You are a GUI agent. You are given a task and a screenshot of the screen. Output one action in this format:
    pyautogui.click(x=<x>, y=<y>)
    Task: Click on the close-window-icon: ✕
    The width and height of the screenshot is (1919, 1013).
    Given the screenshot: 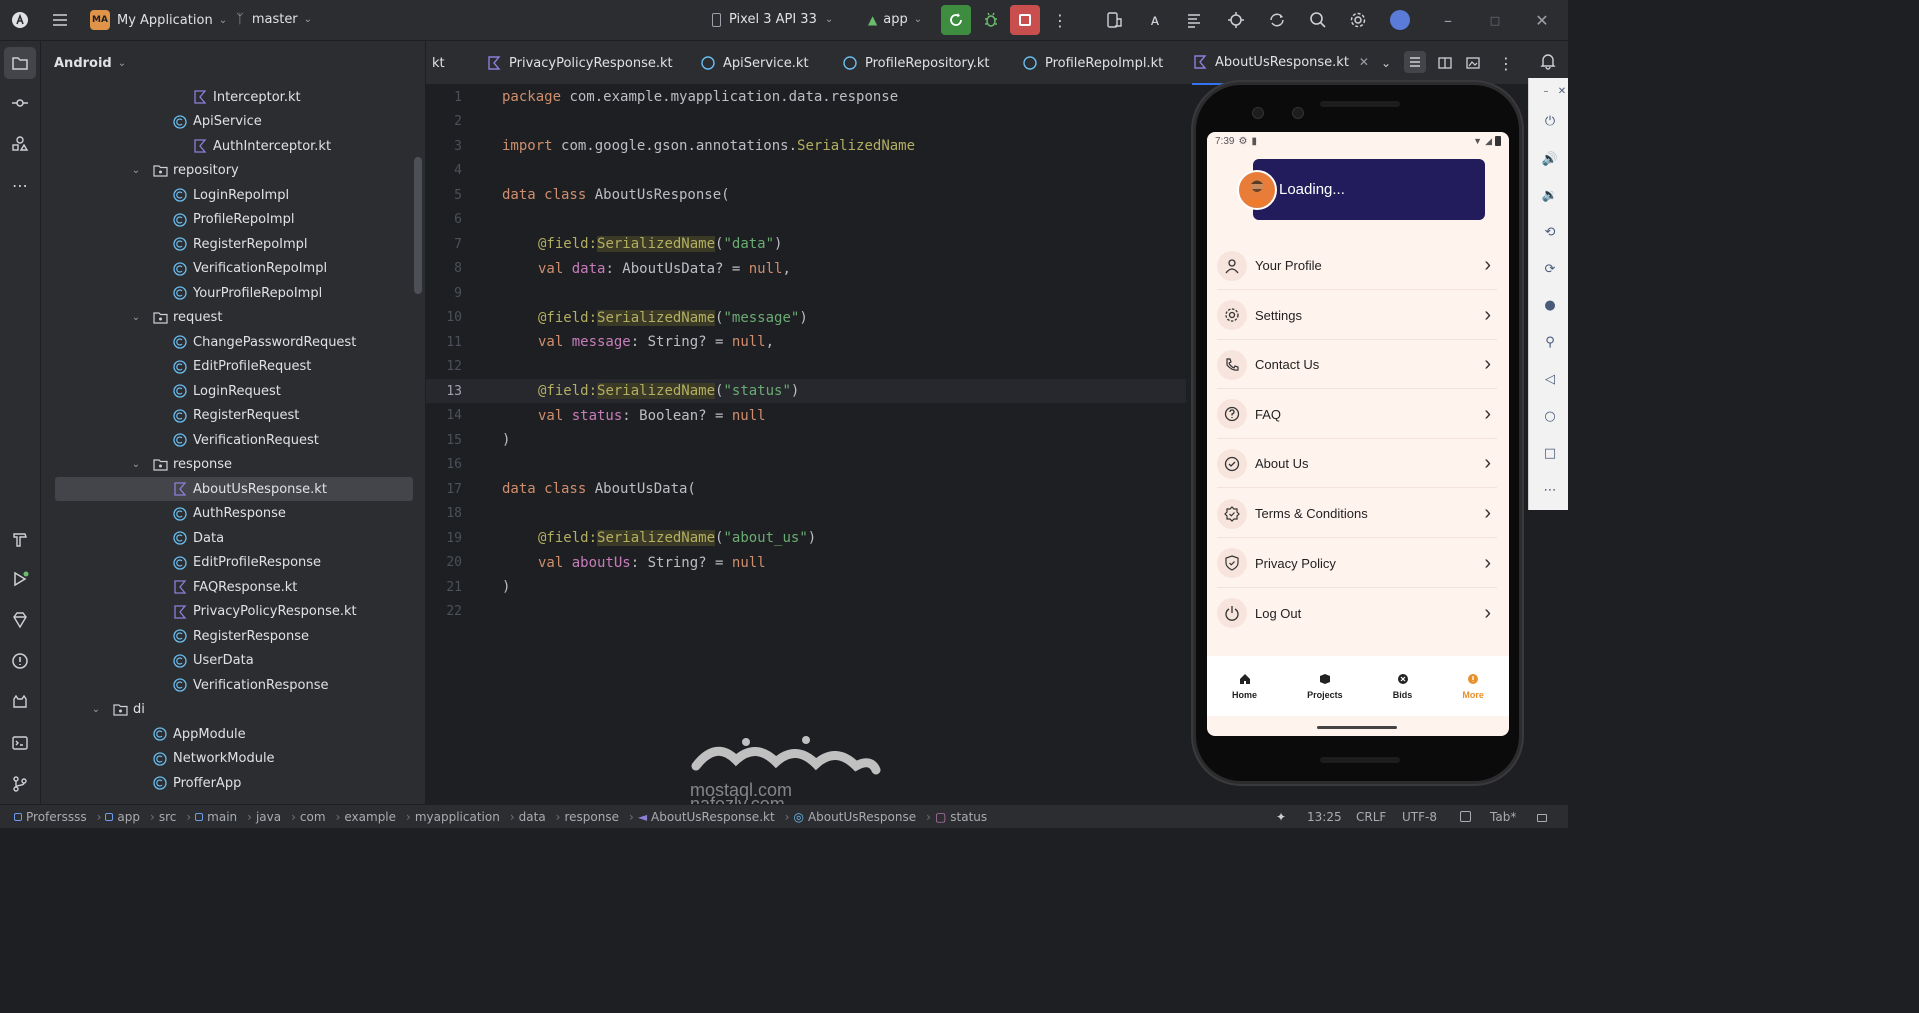 What is the action you would take?
    pyautogui.click(x=1542, y=20)
    